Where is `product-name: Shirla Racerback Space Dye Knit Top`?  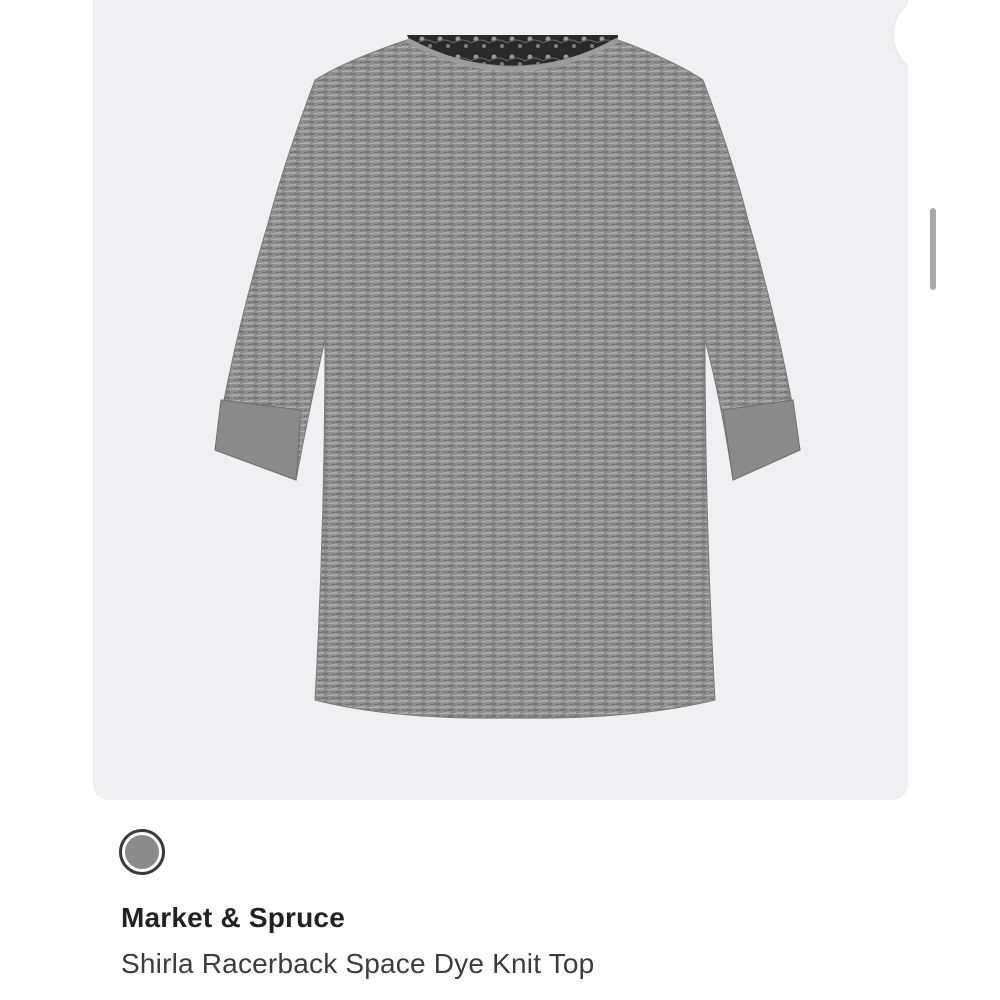 product-name: Shirla Racerback Space Dye Knit Top is located at coordinates (358, 963).